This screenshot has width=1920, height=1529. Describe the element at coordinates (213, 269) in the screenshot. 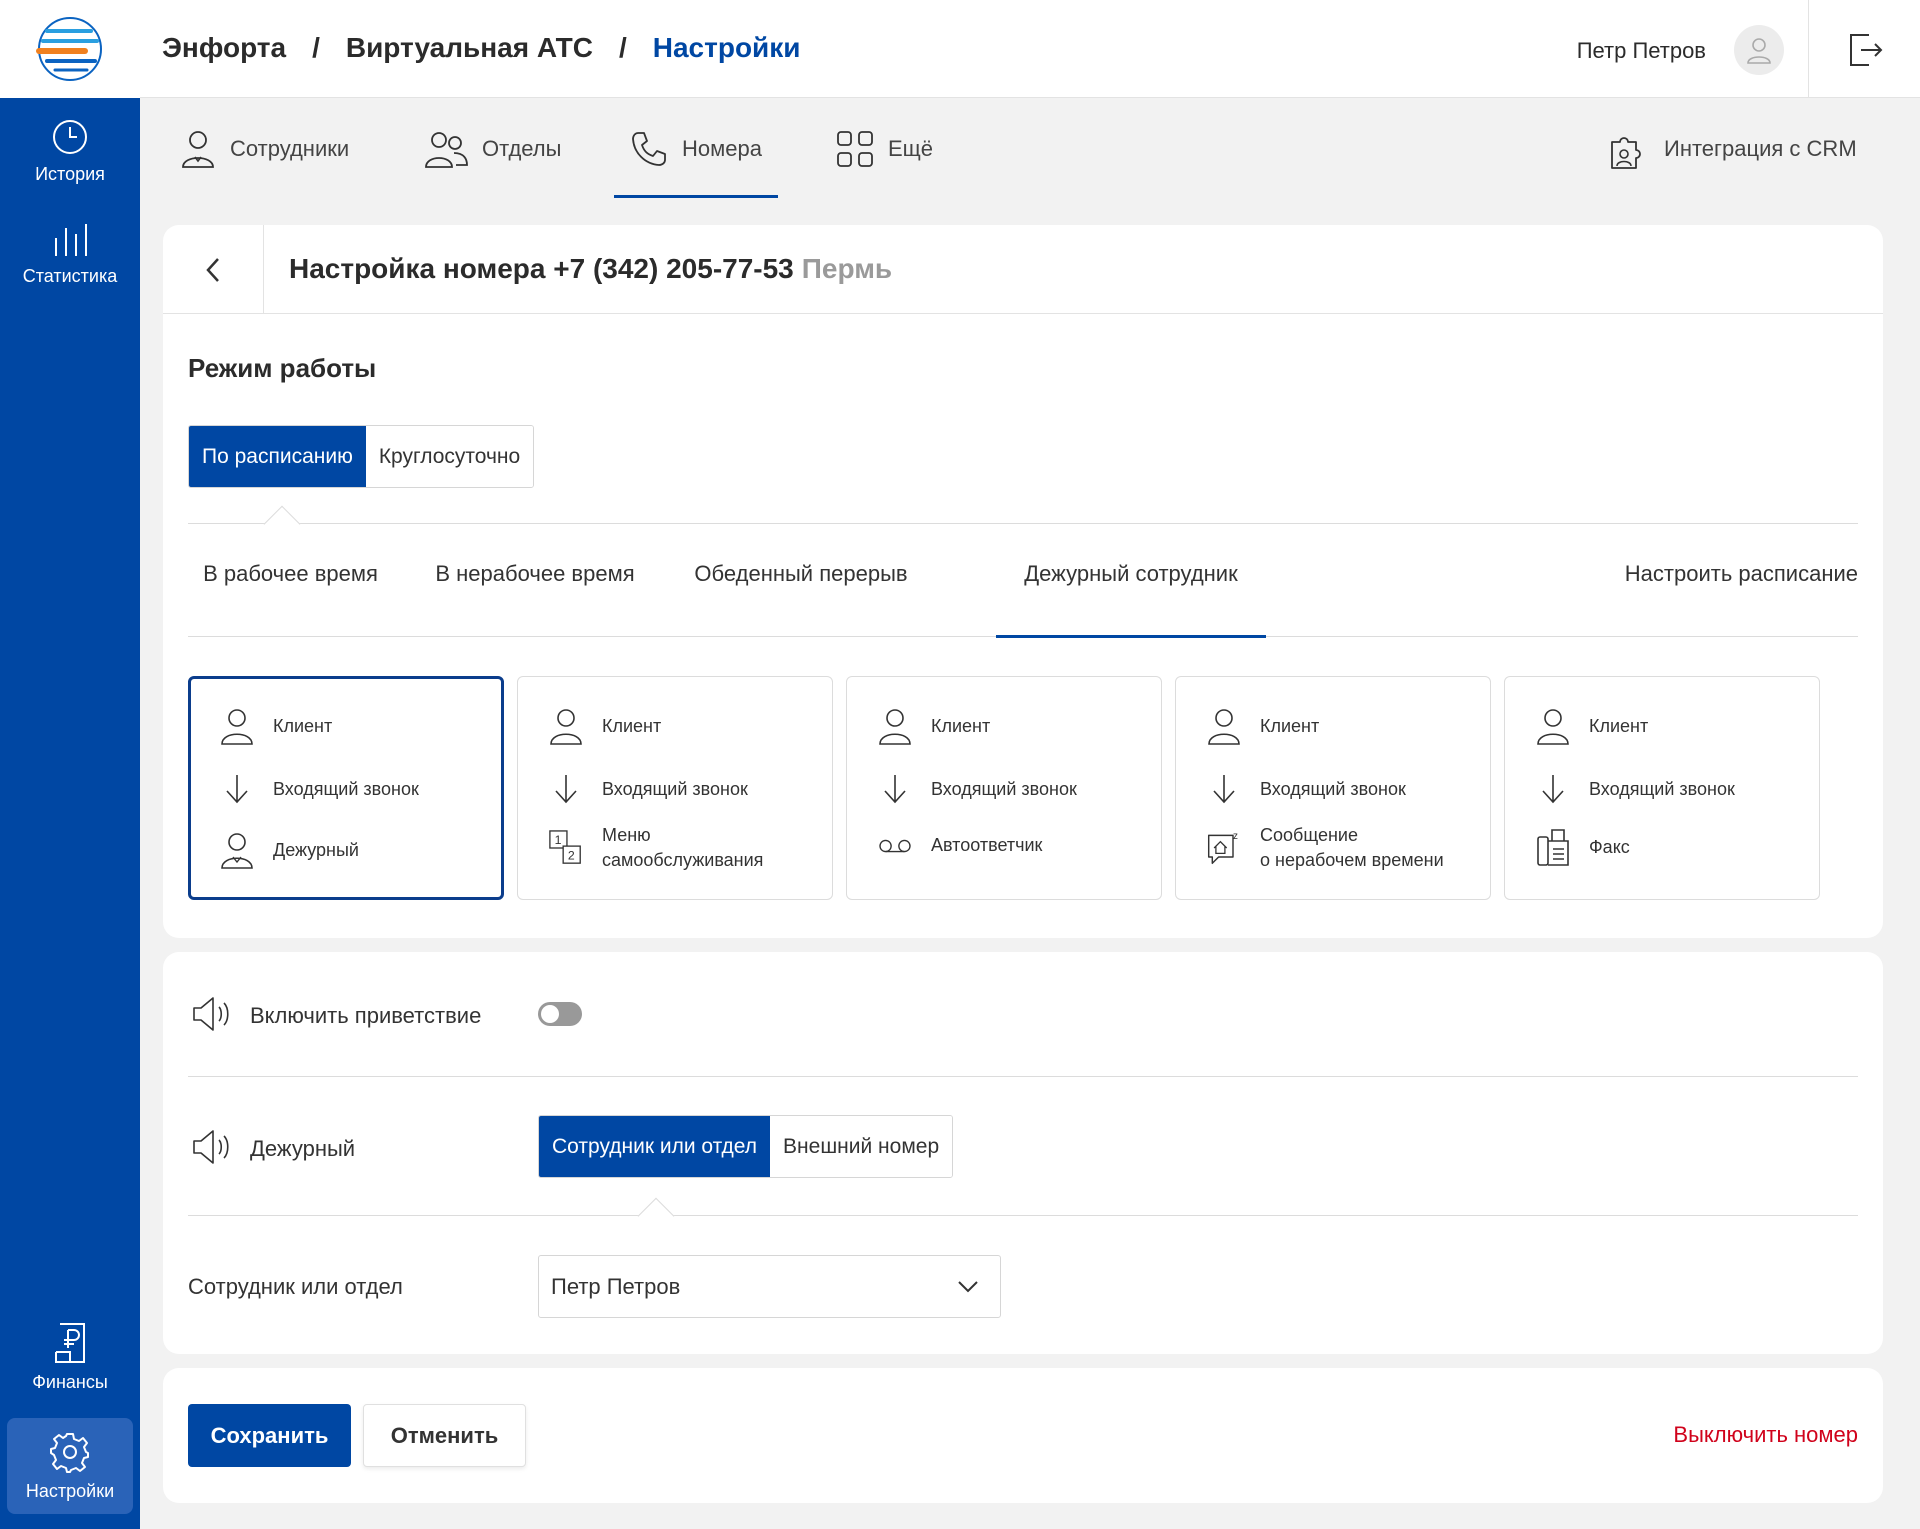

I see `back-button` at that location.